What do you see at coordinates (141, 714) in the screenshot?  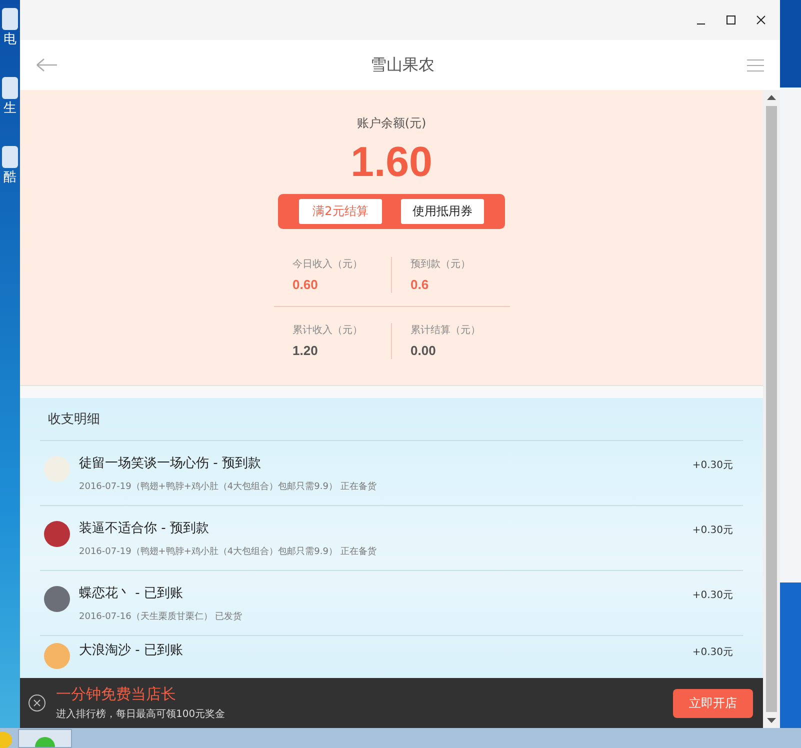 I see `promo-subtitle: 进入排行榜，每日最高可领100元奖金` at bounding box center [141, 714].